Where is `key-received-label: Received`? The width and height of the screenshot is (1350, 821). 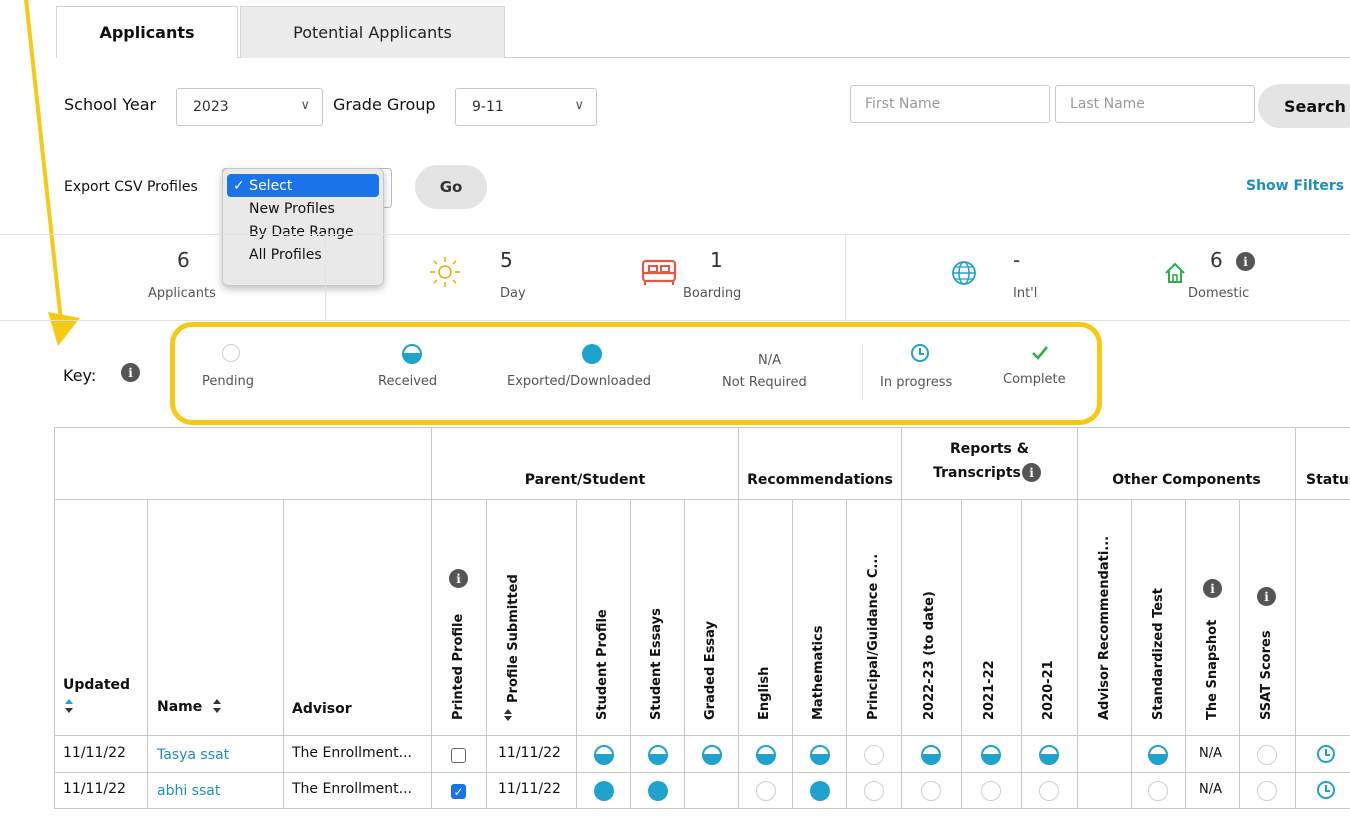
key-received-label: Received is located at coordinates (408, 381).